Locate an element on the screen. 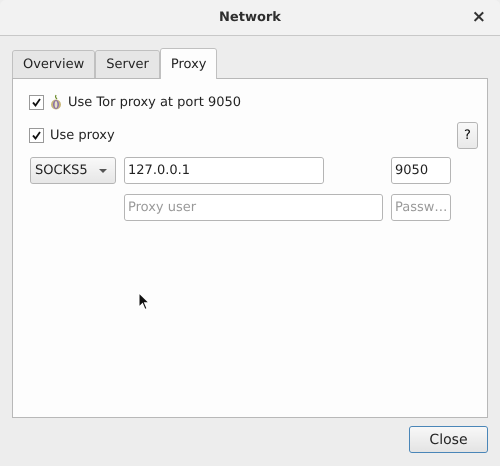  checkbox-label: Use Tor proxy at port 9050 is located at coordinates (155, 102).